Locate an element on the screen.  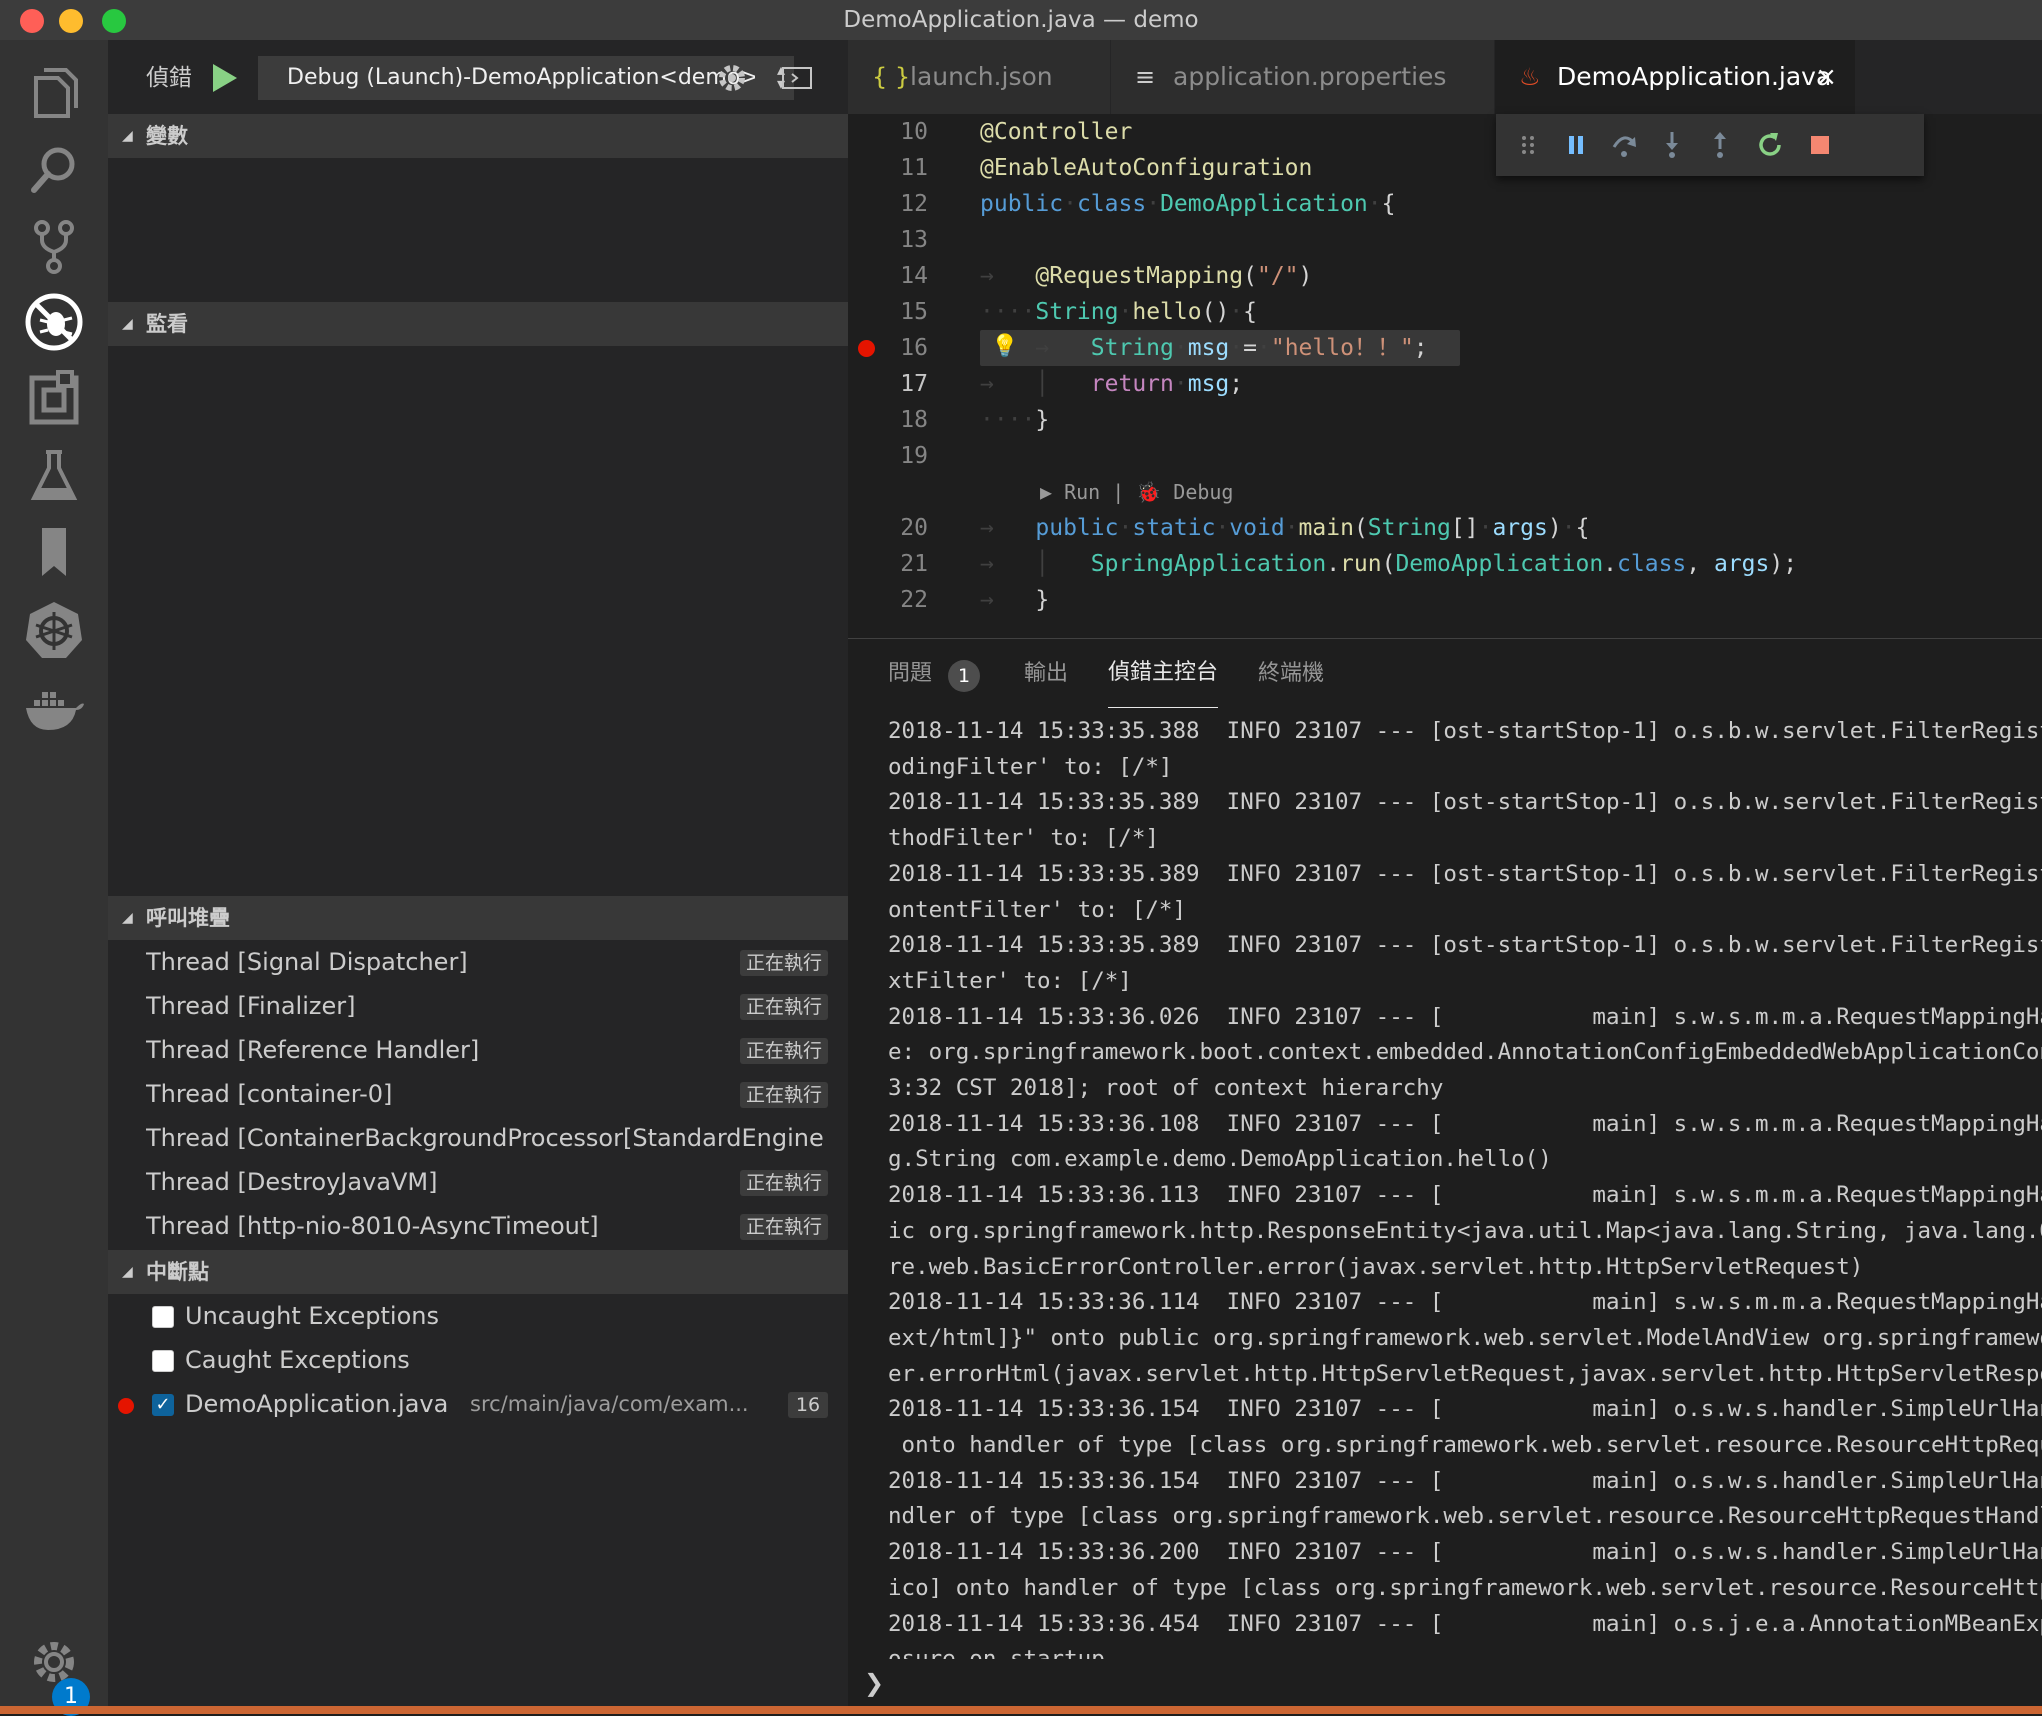
variables-section-header: ◢ 變數 is located at coordinates (478, 136).